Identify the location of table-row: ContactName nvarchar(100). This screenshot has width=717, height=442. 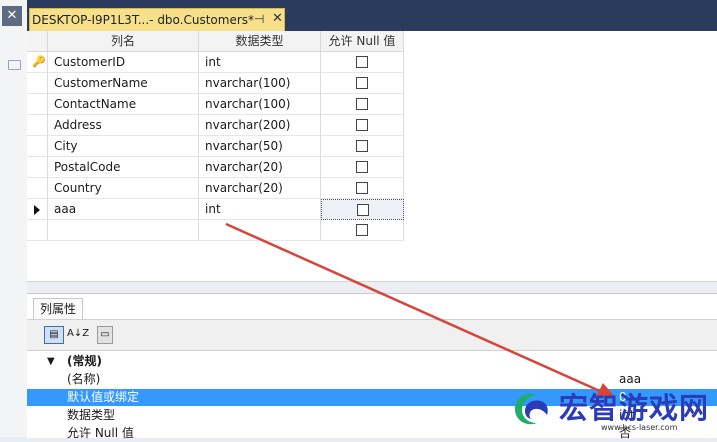
(215, 104).